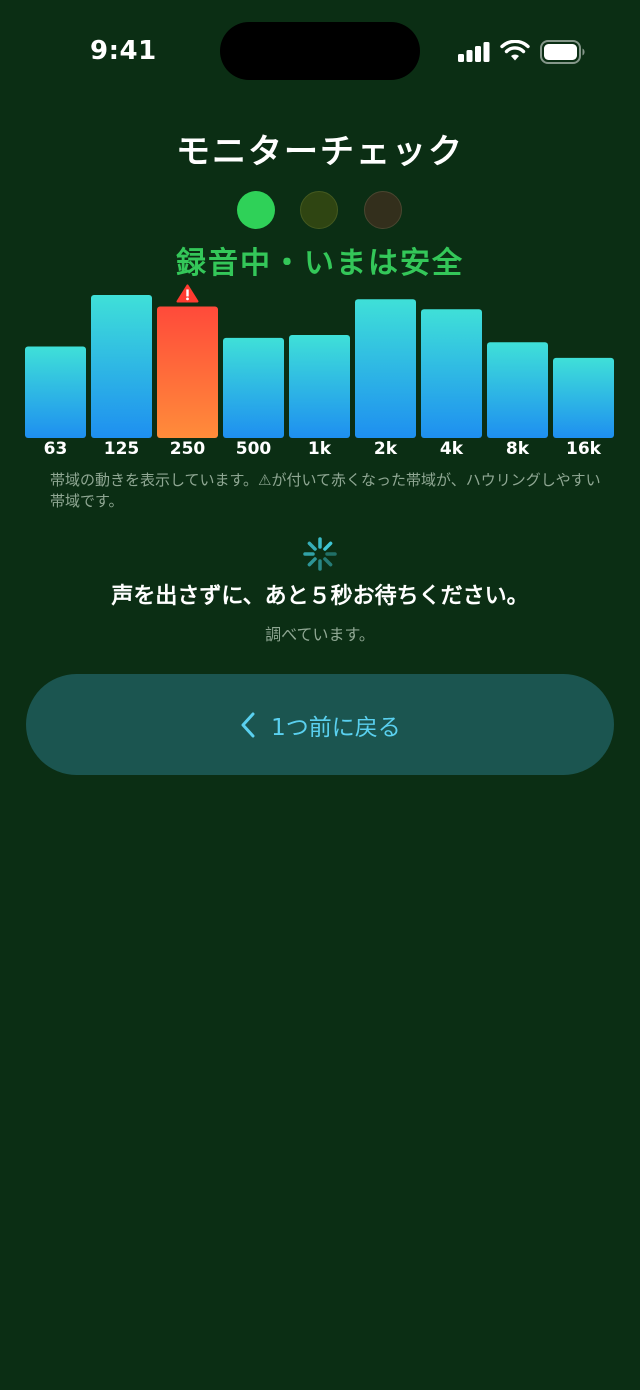  I want to click on wait-subtext: 調べています。, so click(320, 634).